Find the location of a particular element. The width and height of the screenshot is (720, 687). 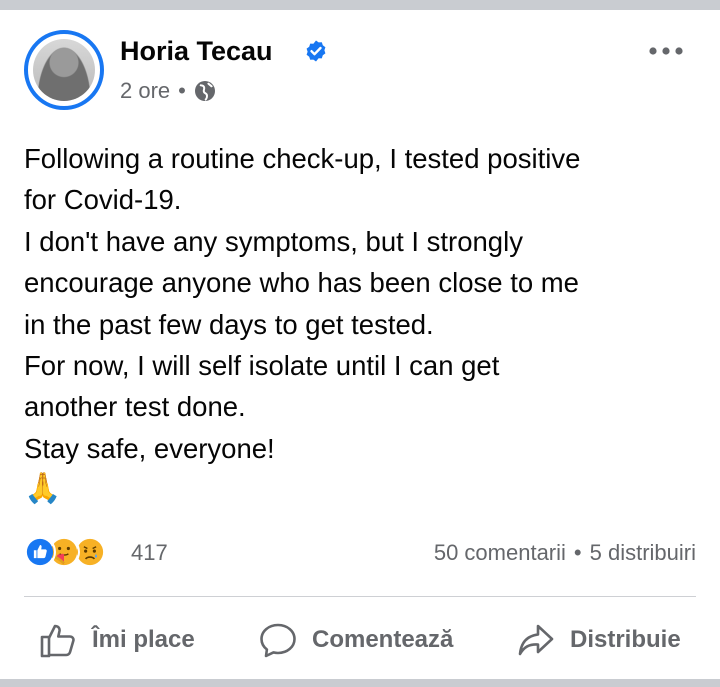

share-button: Distribuie is located at coordinates (598, 640).